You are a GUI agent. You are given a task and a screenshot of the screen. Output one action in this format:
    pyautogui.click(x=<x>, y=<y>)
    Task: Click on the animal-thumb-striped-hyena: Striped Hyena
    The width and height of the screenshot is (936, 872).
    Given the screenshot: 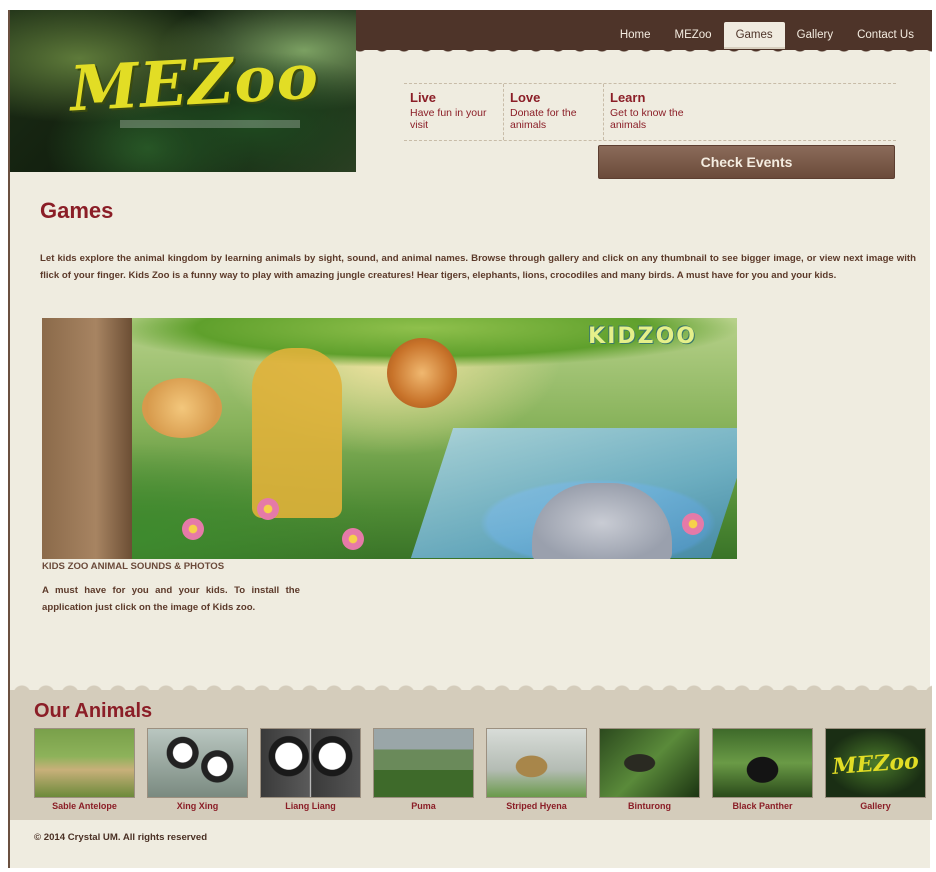 What is the action you would take?
    pyautogui.click(x=536, y=769)
    